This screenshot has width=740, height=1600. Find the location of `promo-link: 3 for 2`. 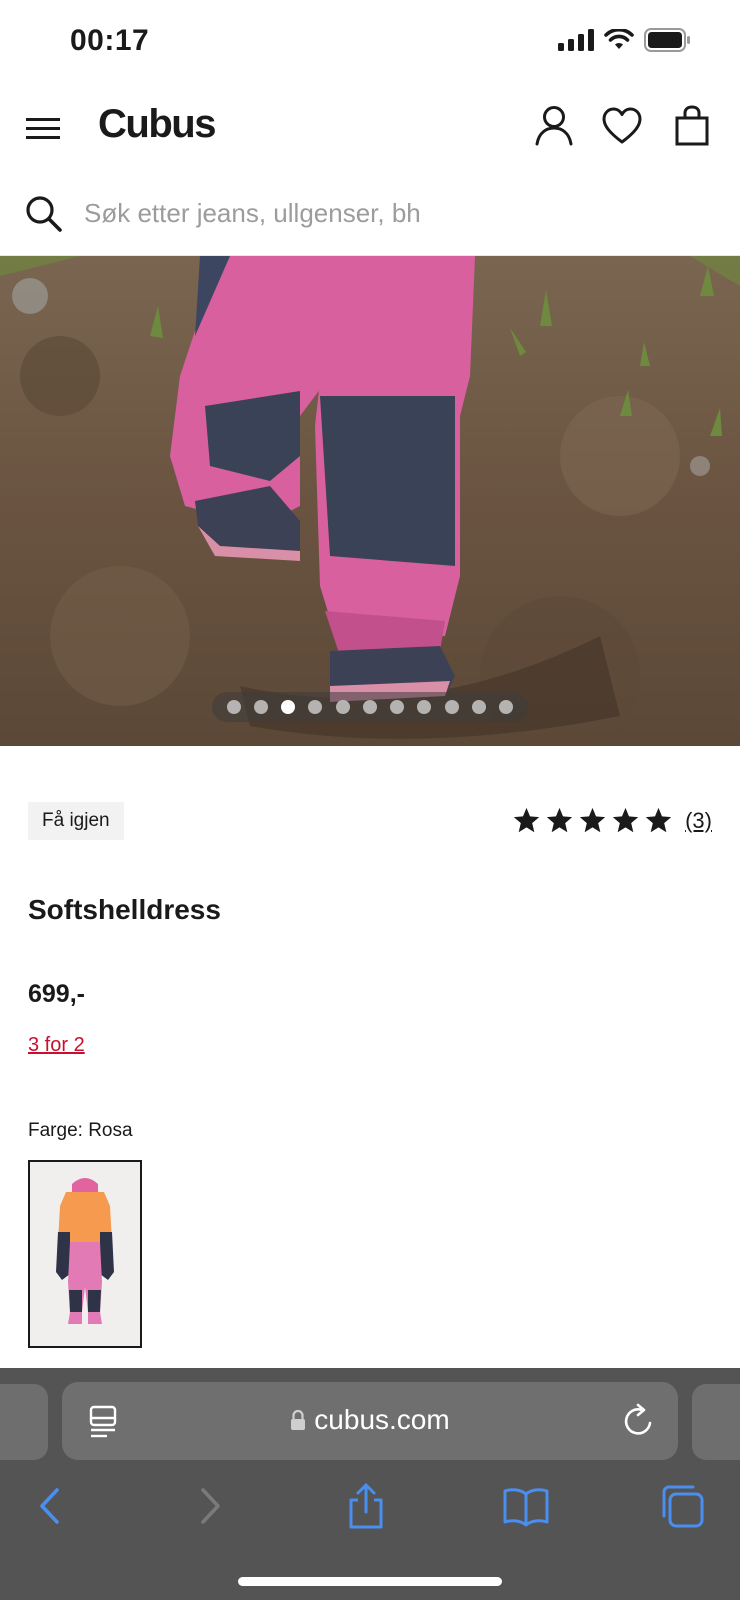

promo-link: 3 for 2 is located at coordinates (56, 1045).